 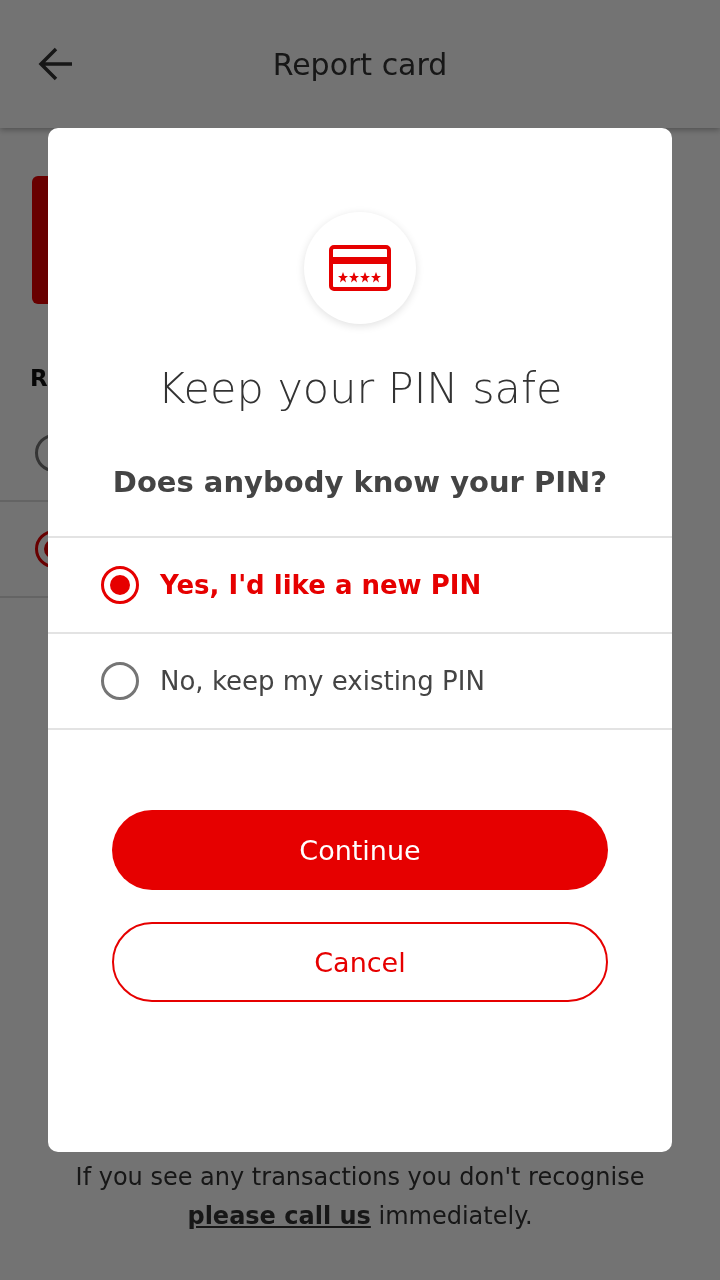 I want to click on option-label: No, keep my existing PIN, so click(x=322, y=681).